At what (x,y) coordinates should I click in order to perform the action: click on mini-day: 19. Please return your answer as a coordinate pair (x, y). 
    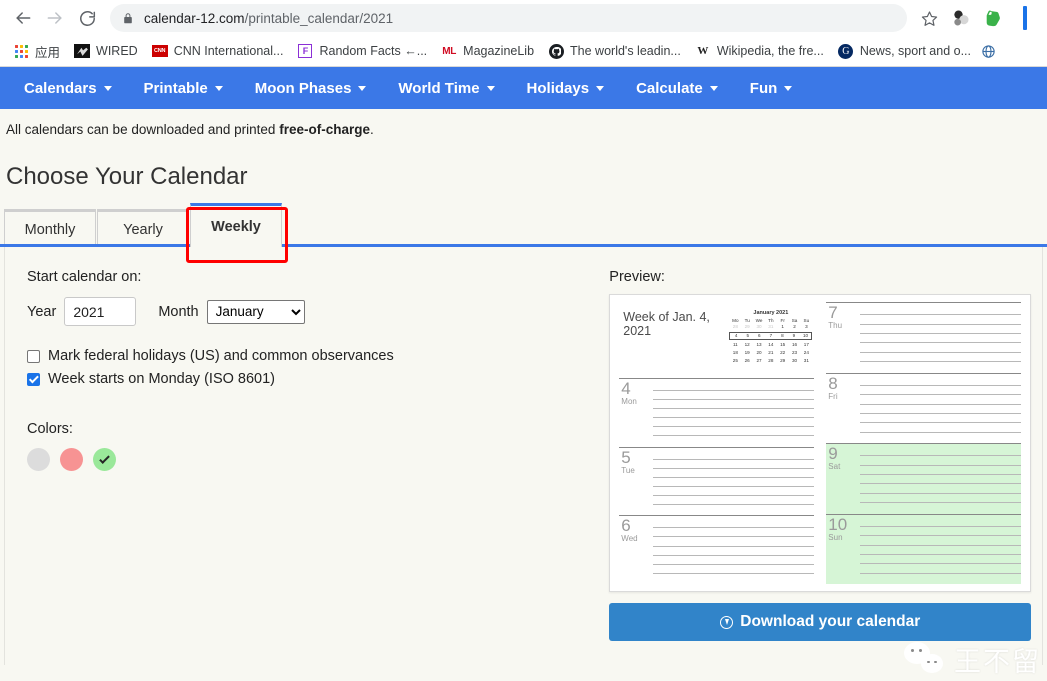
    Looking at the image, I should click on (747, 352).